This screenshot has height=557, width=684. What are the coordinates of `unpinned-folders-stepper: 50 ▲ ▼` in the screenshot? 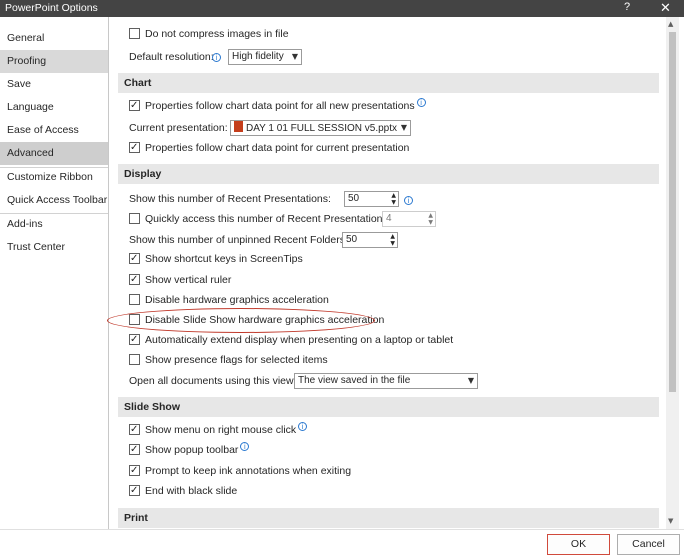 It's located at (370, 240).